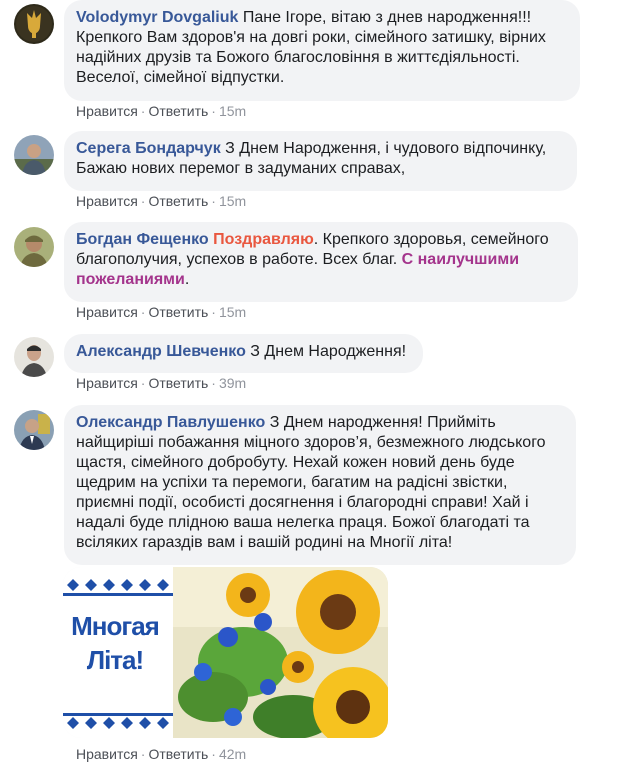 The image size is (631, 772). I want to click on comment-text: З Днем Народження!, so click(326, 351).